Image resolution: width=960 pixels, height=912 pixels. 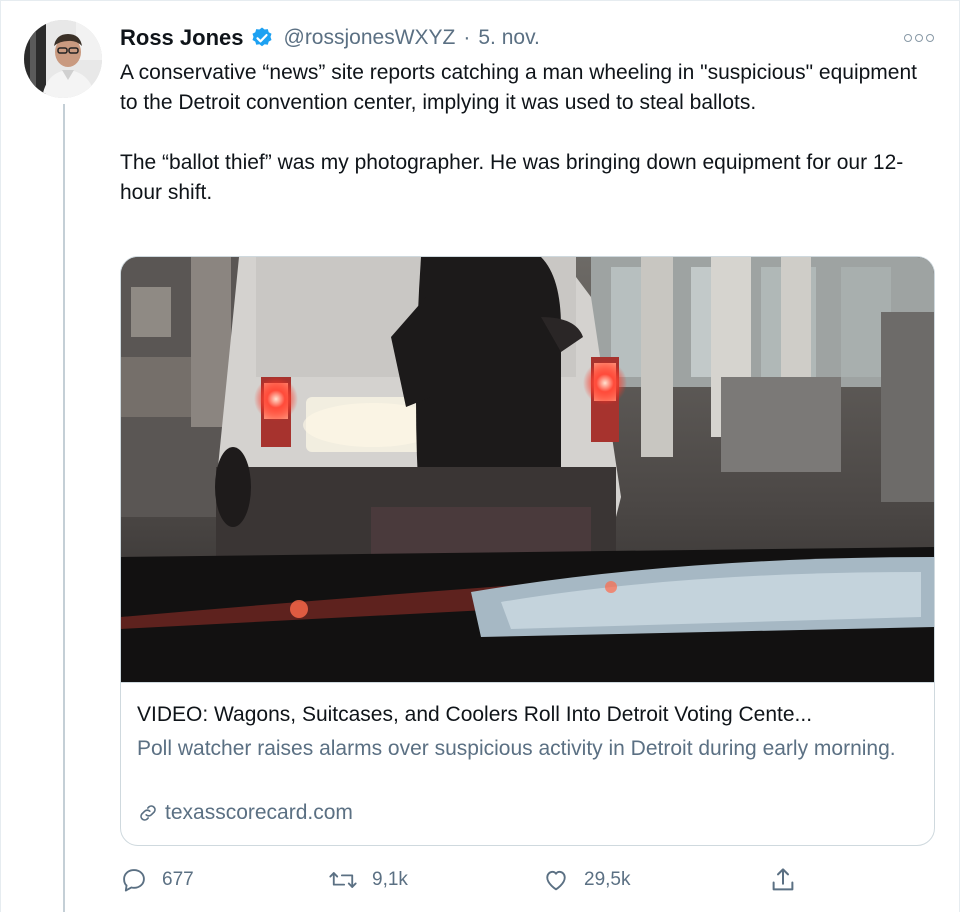 I want to click on share-icon, so click(x=783, y=879).